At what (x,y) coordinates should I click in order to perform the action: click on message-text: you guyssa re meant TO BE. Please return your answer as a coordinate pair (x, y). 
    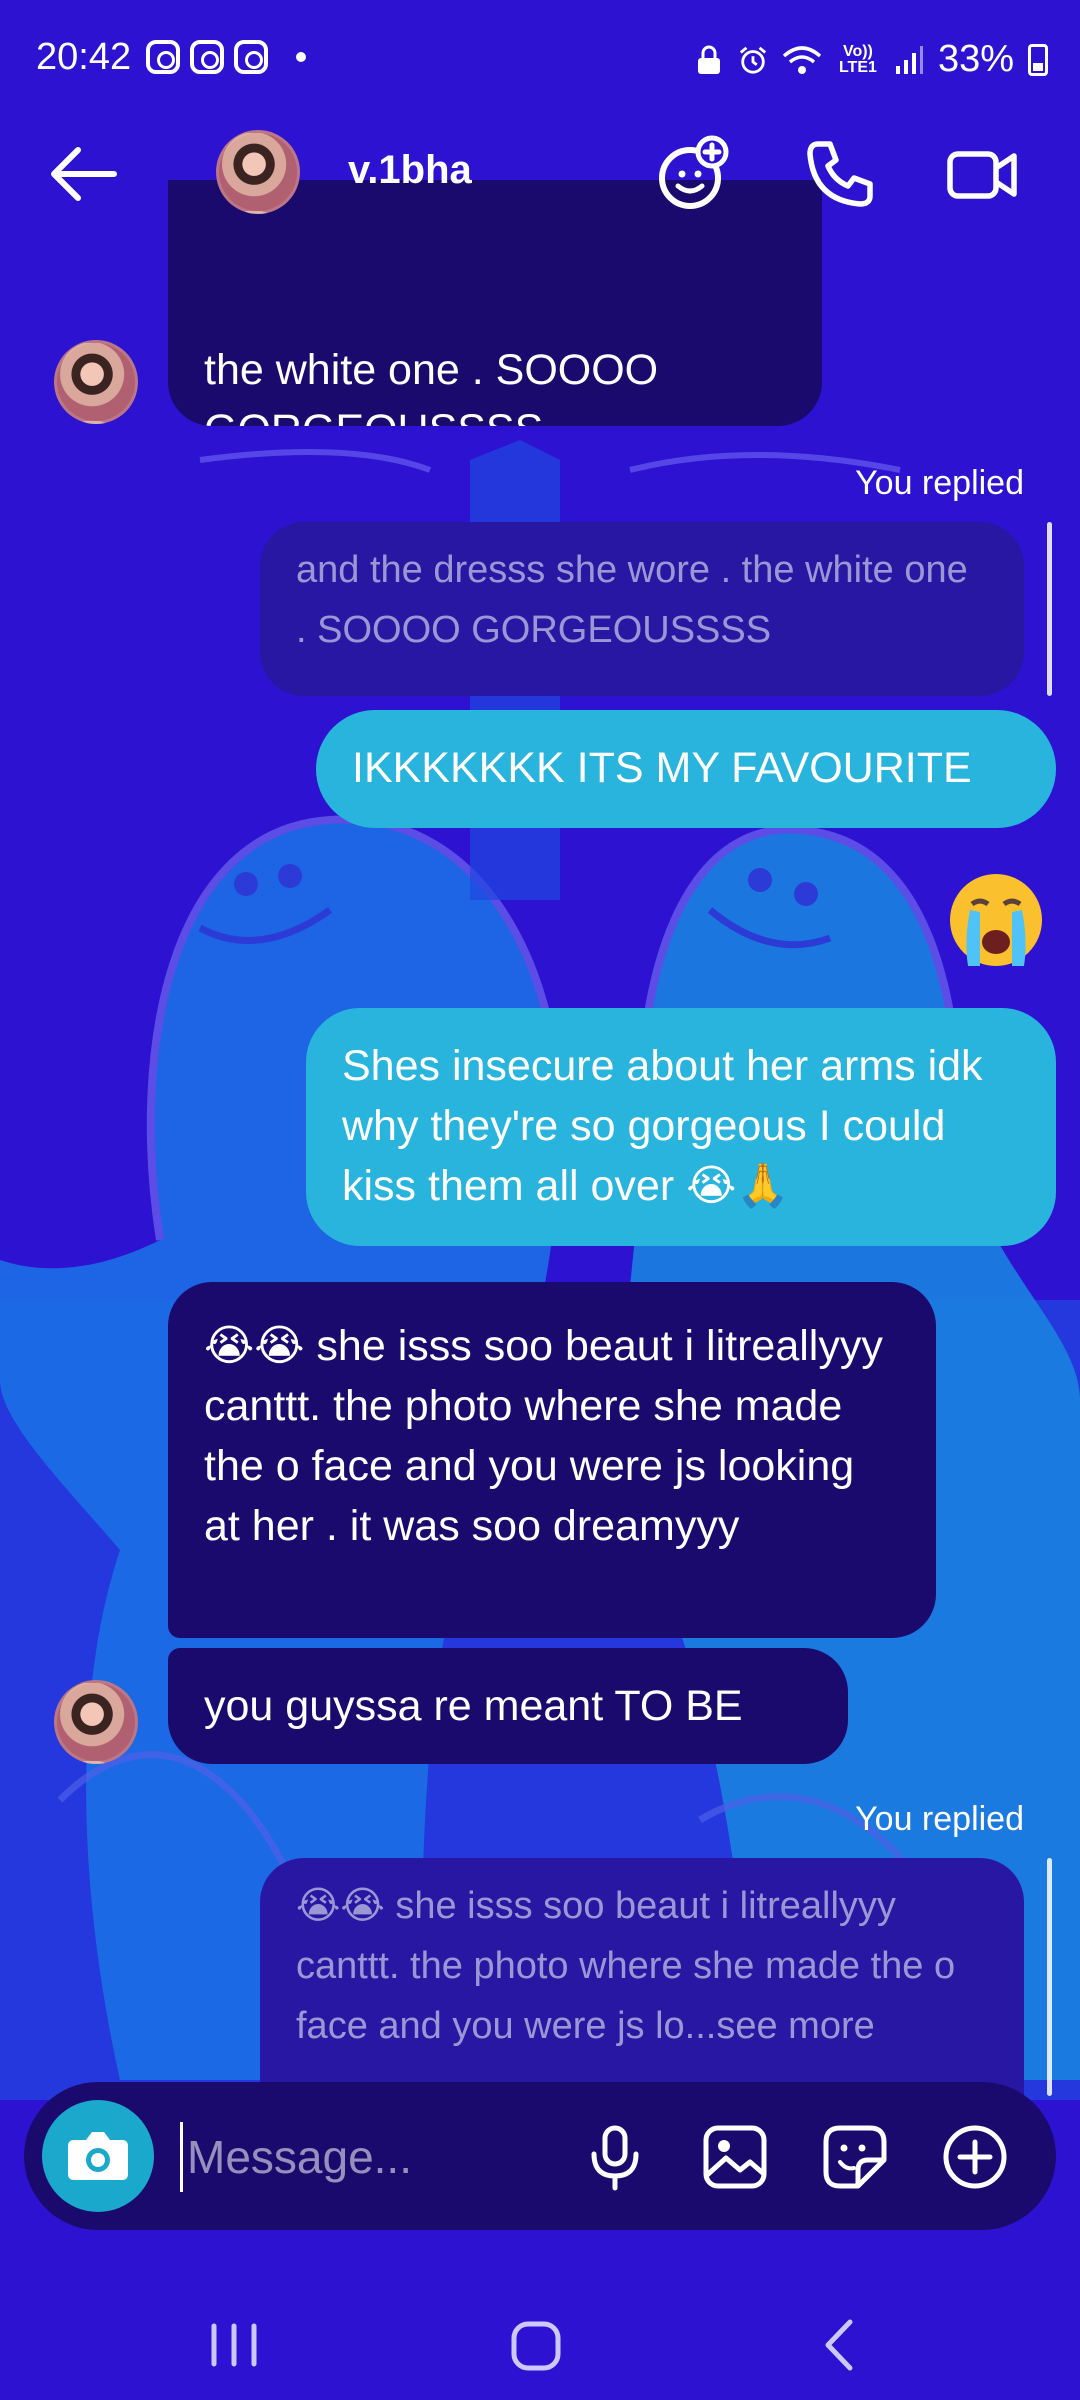
    Looking at the image, I should click on (473, 1706).